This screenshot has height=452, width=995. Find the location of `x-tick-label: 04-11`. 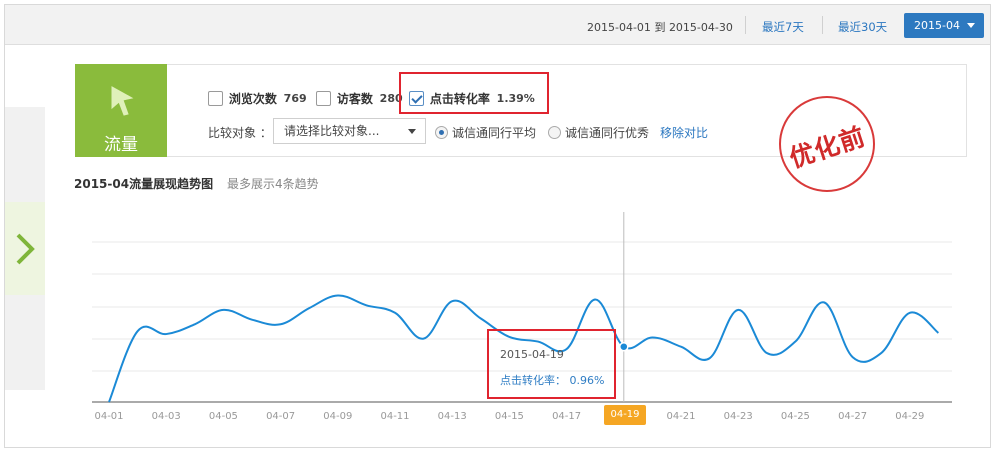

x-tick-label: 04-11 is located at coordinates (394, 416).